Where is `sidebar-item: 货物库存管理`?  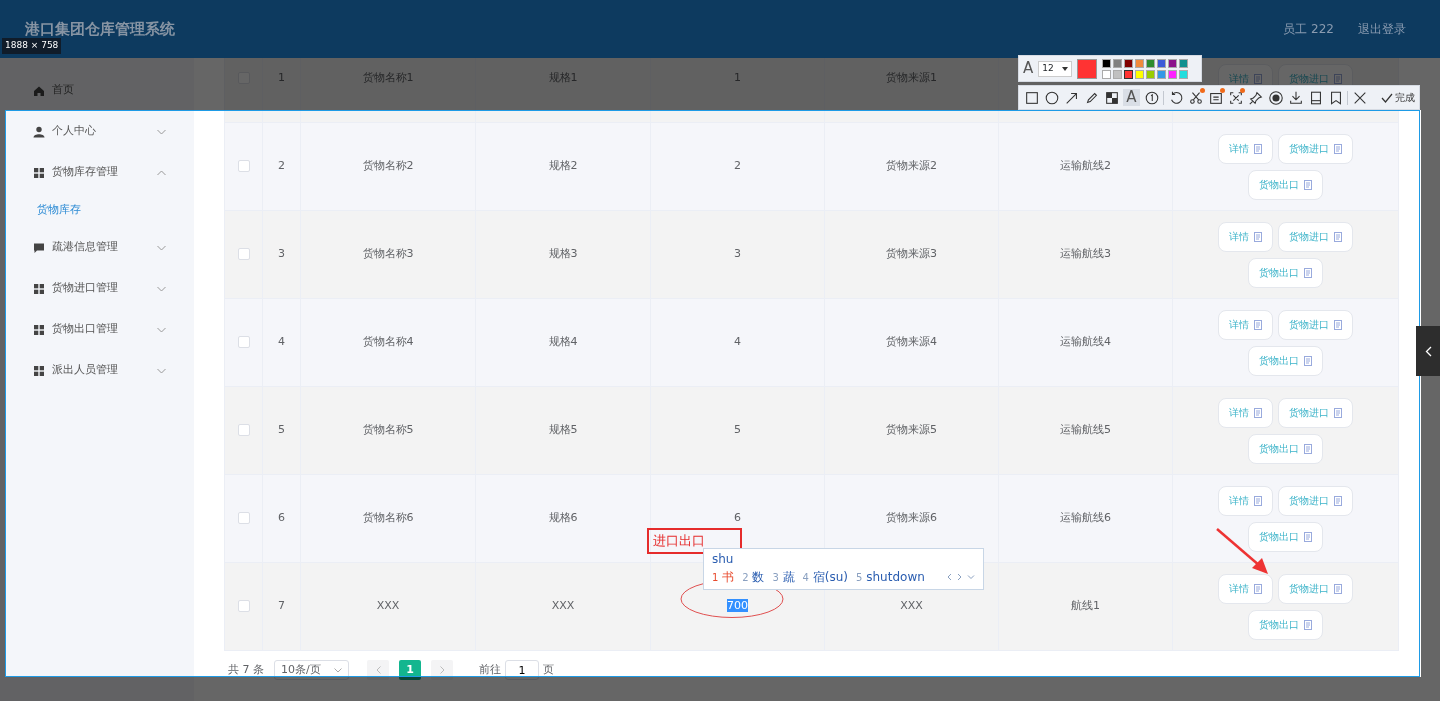
sidebar-item: 货物库存管理 is located at coordinates (97, 172).